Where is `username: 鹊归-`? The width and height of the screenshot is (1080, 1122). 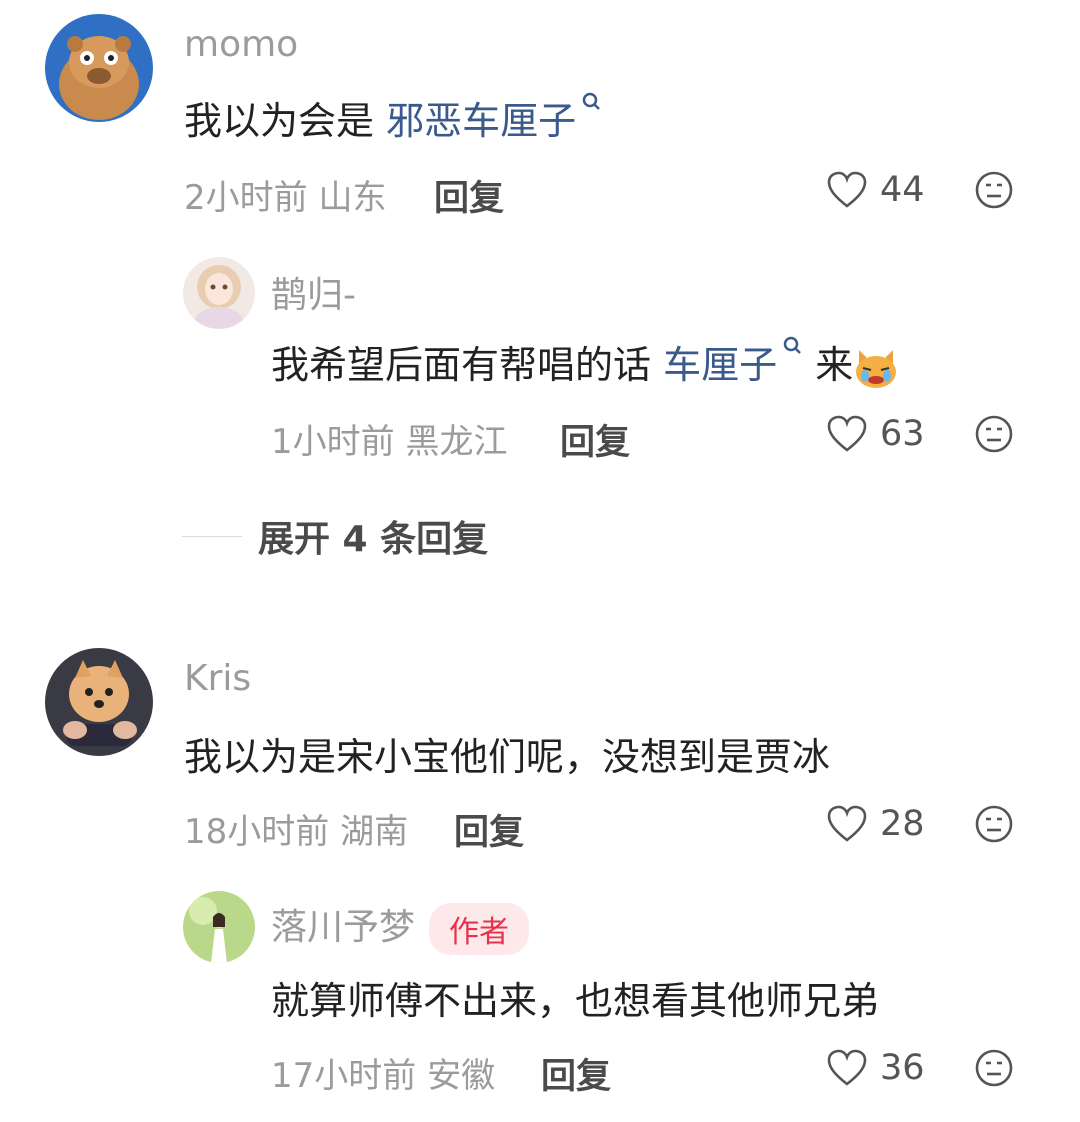 username: 鹊归- is located at coordinates (313, 292).